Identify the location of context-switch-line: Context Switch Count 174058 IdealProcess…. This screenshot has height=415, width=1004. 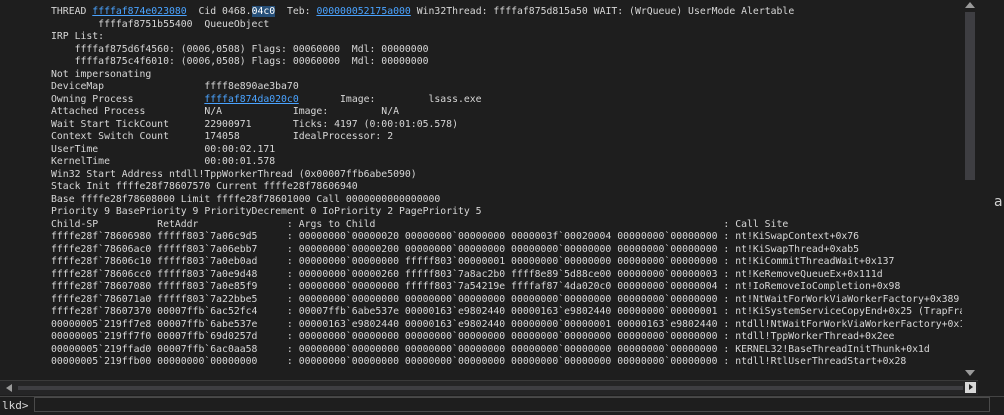
(222, 136).